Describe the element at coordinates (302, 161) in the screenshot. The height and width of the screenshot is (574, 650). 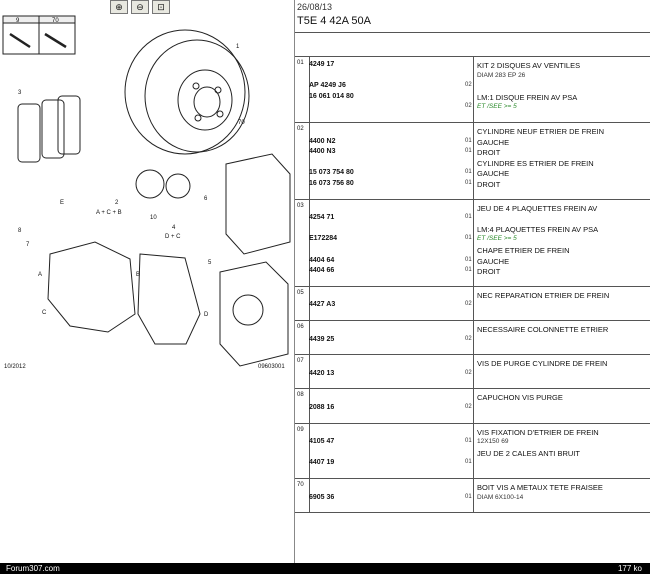
I see `row-number: 02` at that location.